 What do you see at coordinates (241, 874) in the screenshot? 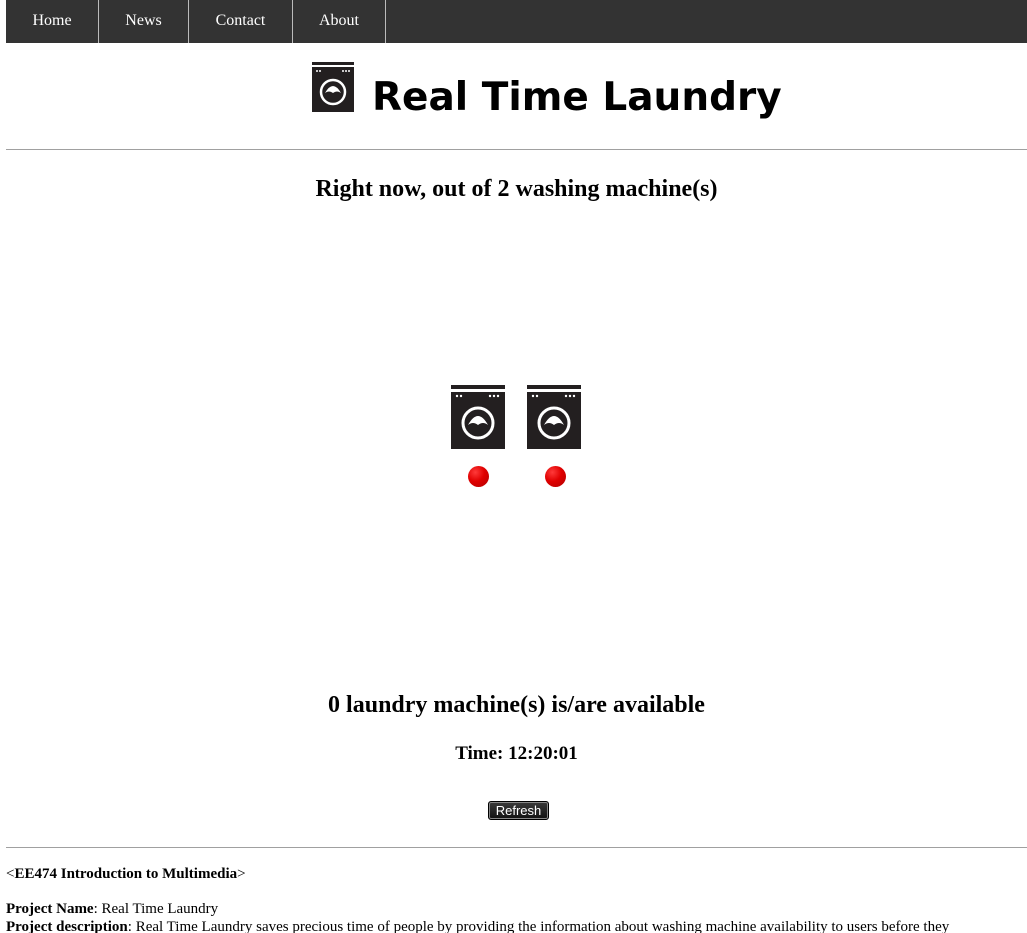
I see `course-close-bracket: >` at bounding box center [241, 874].